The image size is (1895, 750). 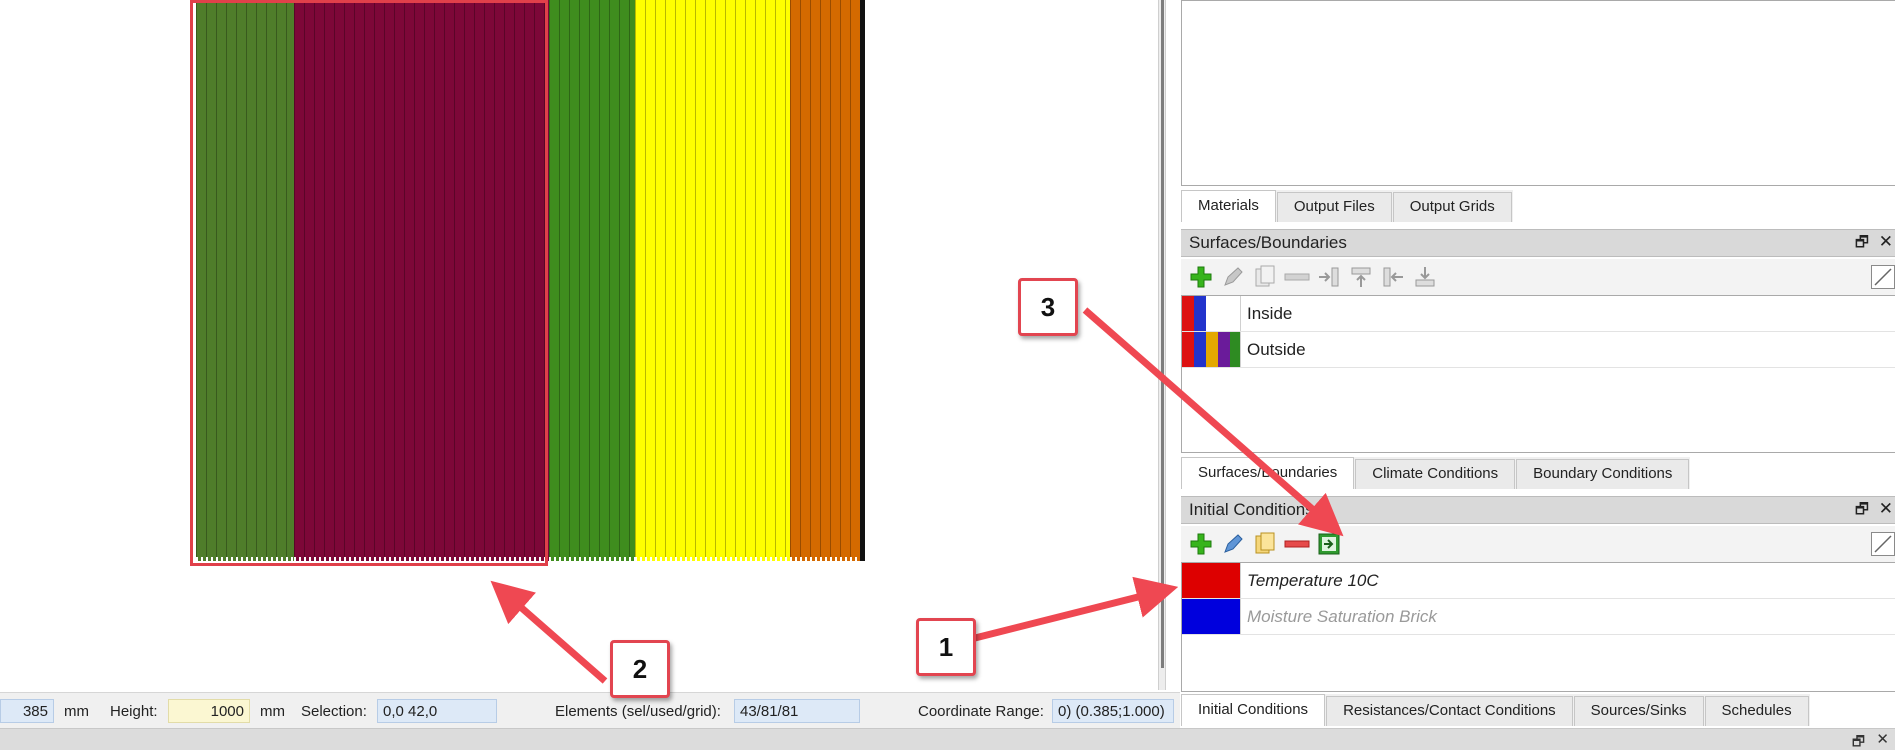 What do you see at coordinates (1538, 93) in the screenshot?
I see `top-dock-area` at bounding box center [1538, 93].